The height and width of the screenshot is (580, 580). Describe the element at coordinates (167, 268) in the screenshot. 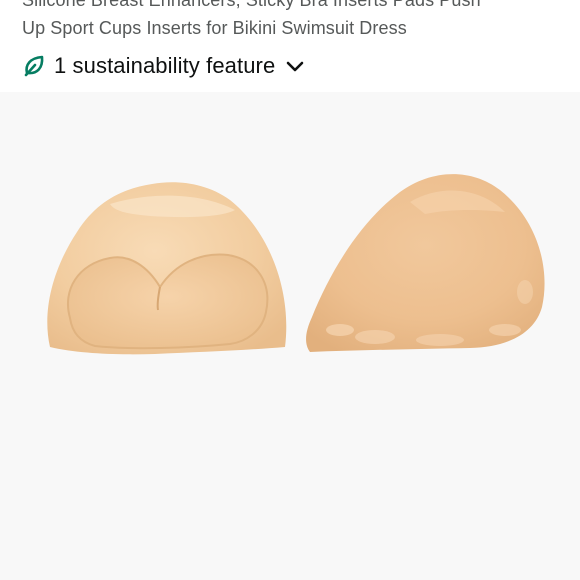

I see `left-pad` at that location.